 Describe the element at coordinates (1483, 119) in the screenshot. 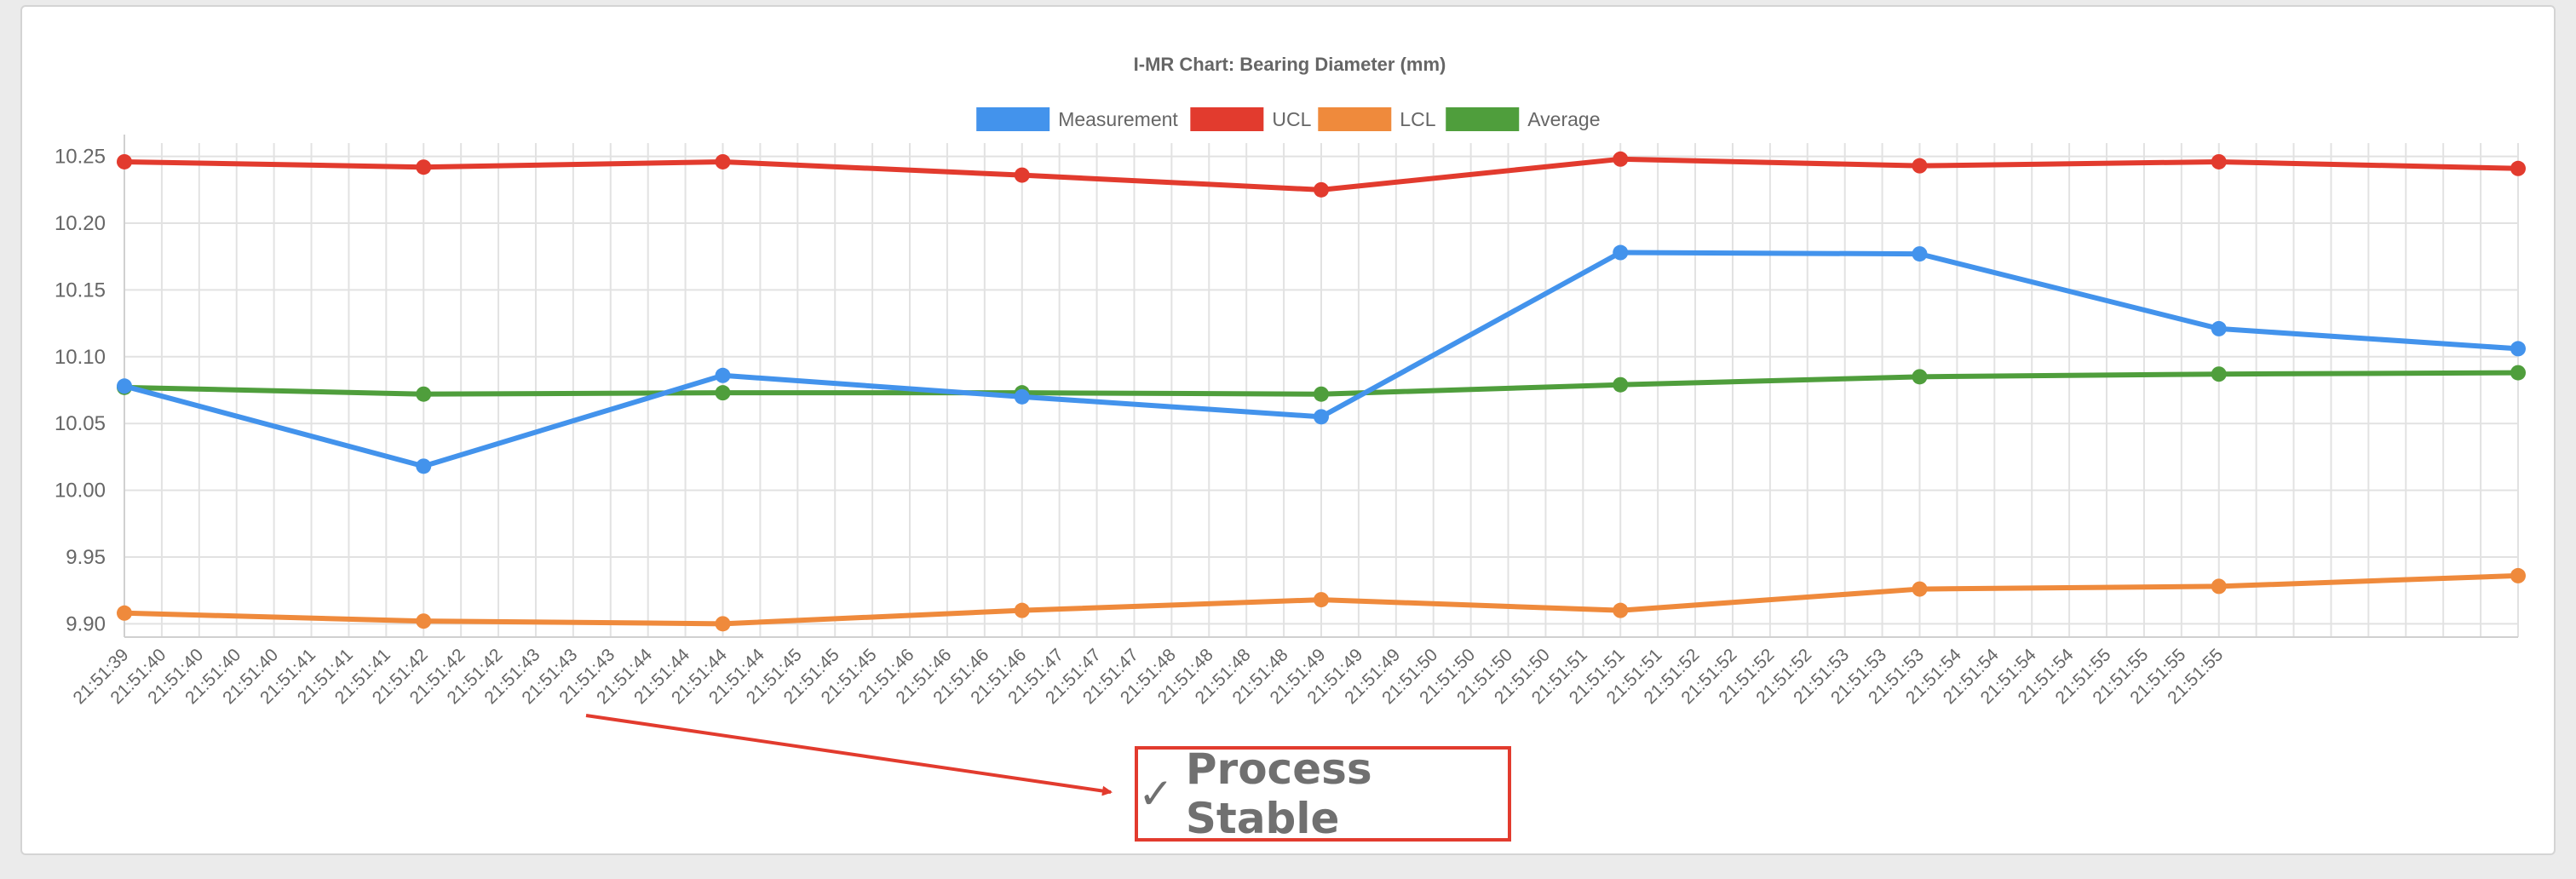

I see `legend-swatch-average` at that location.